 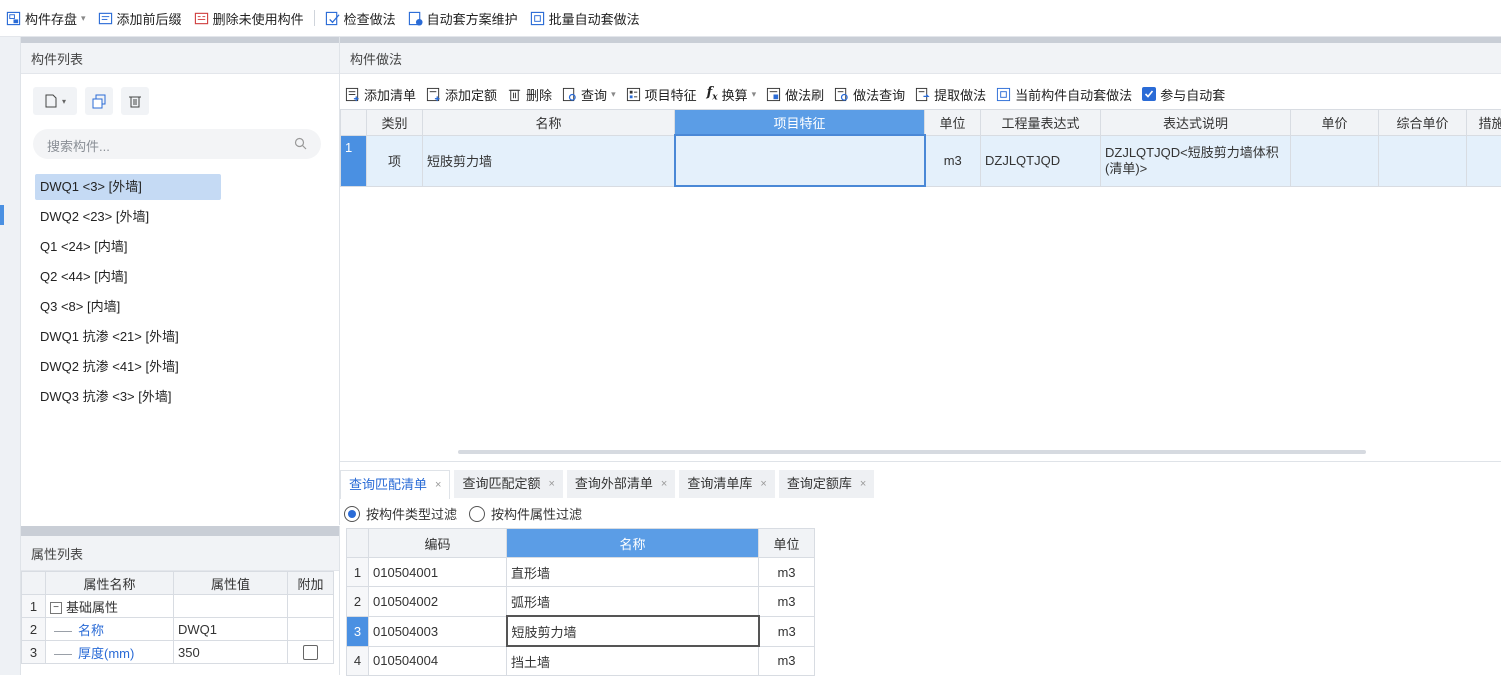 What do you see at coordinates (461, 94) in the screenshot?
I see `add-quota-button: 添加定额` at bounding box center [461, 94].